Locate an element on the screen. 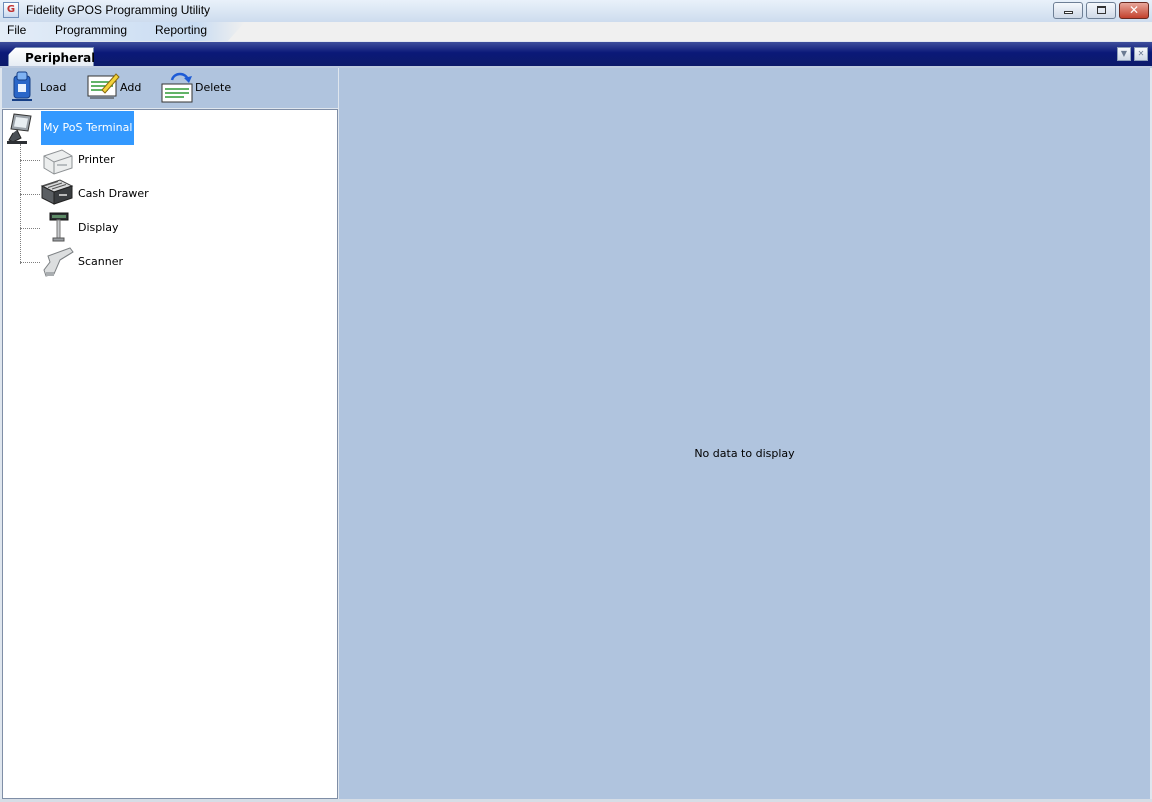  tab-peripherals: Peripherals is located at coordinates (51, 56).